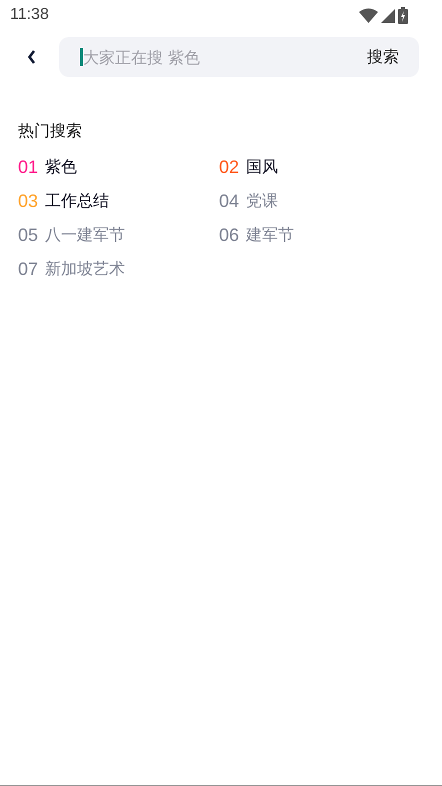 The height and width of the screenshot is (786, 442). What do you see at coordinates (388, 15) in the screenshot?
I see `signal-icon` at bounding box center [388, 15].